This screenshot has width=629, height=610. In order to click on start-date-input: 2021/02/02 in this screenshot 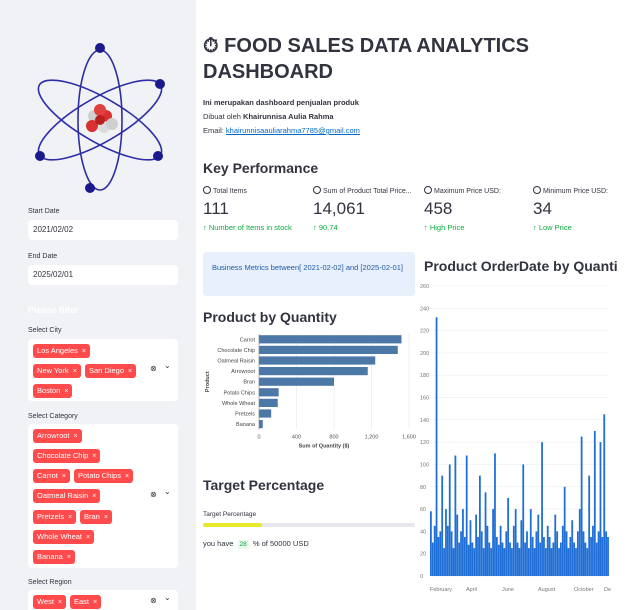, I will do `click(103, 230)`.